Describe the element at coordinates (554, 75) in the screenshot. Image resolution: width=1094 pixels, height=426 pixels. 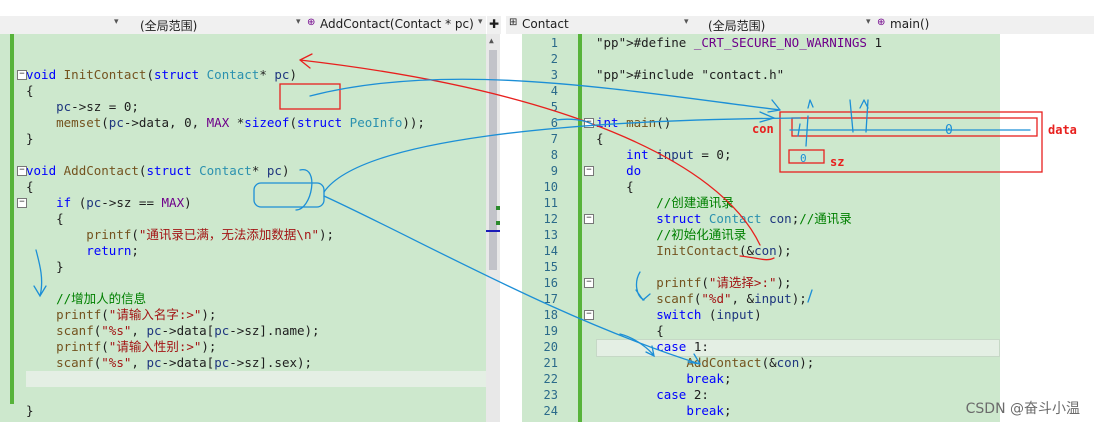
I see `line-number: 3` at that location.